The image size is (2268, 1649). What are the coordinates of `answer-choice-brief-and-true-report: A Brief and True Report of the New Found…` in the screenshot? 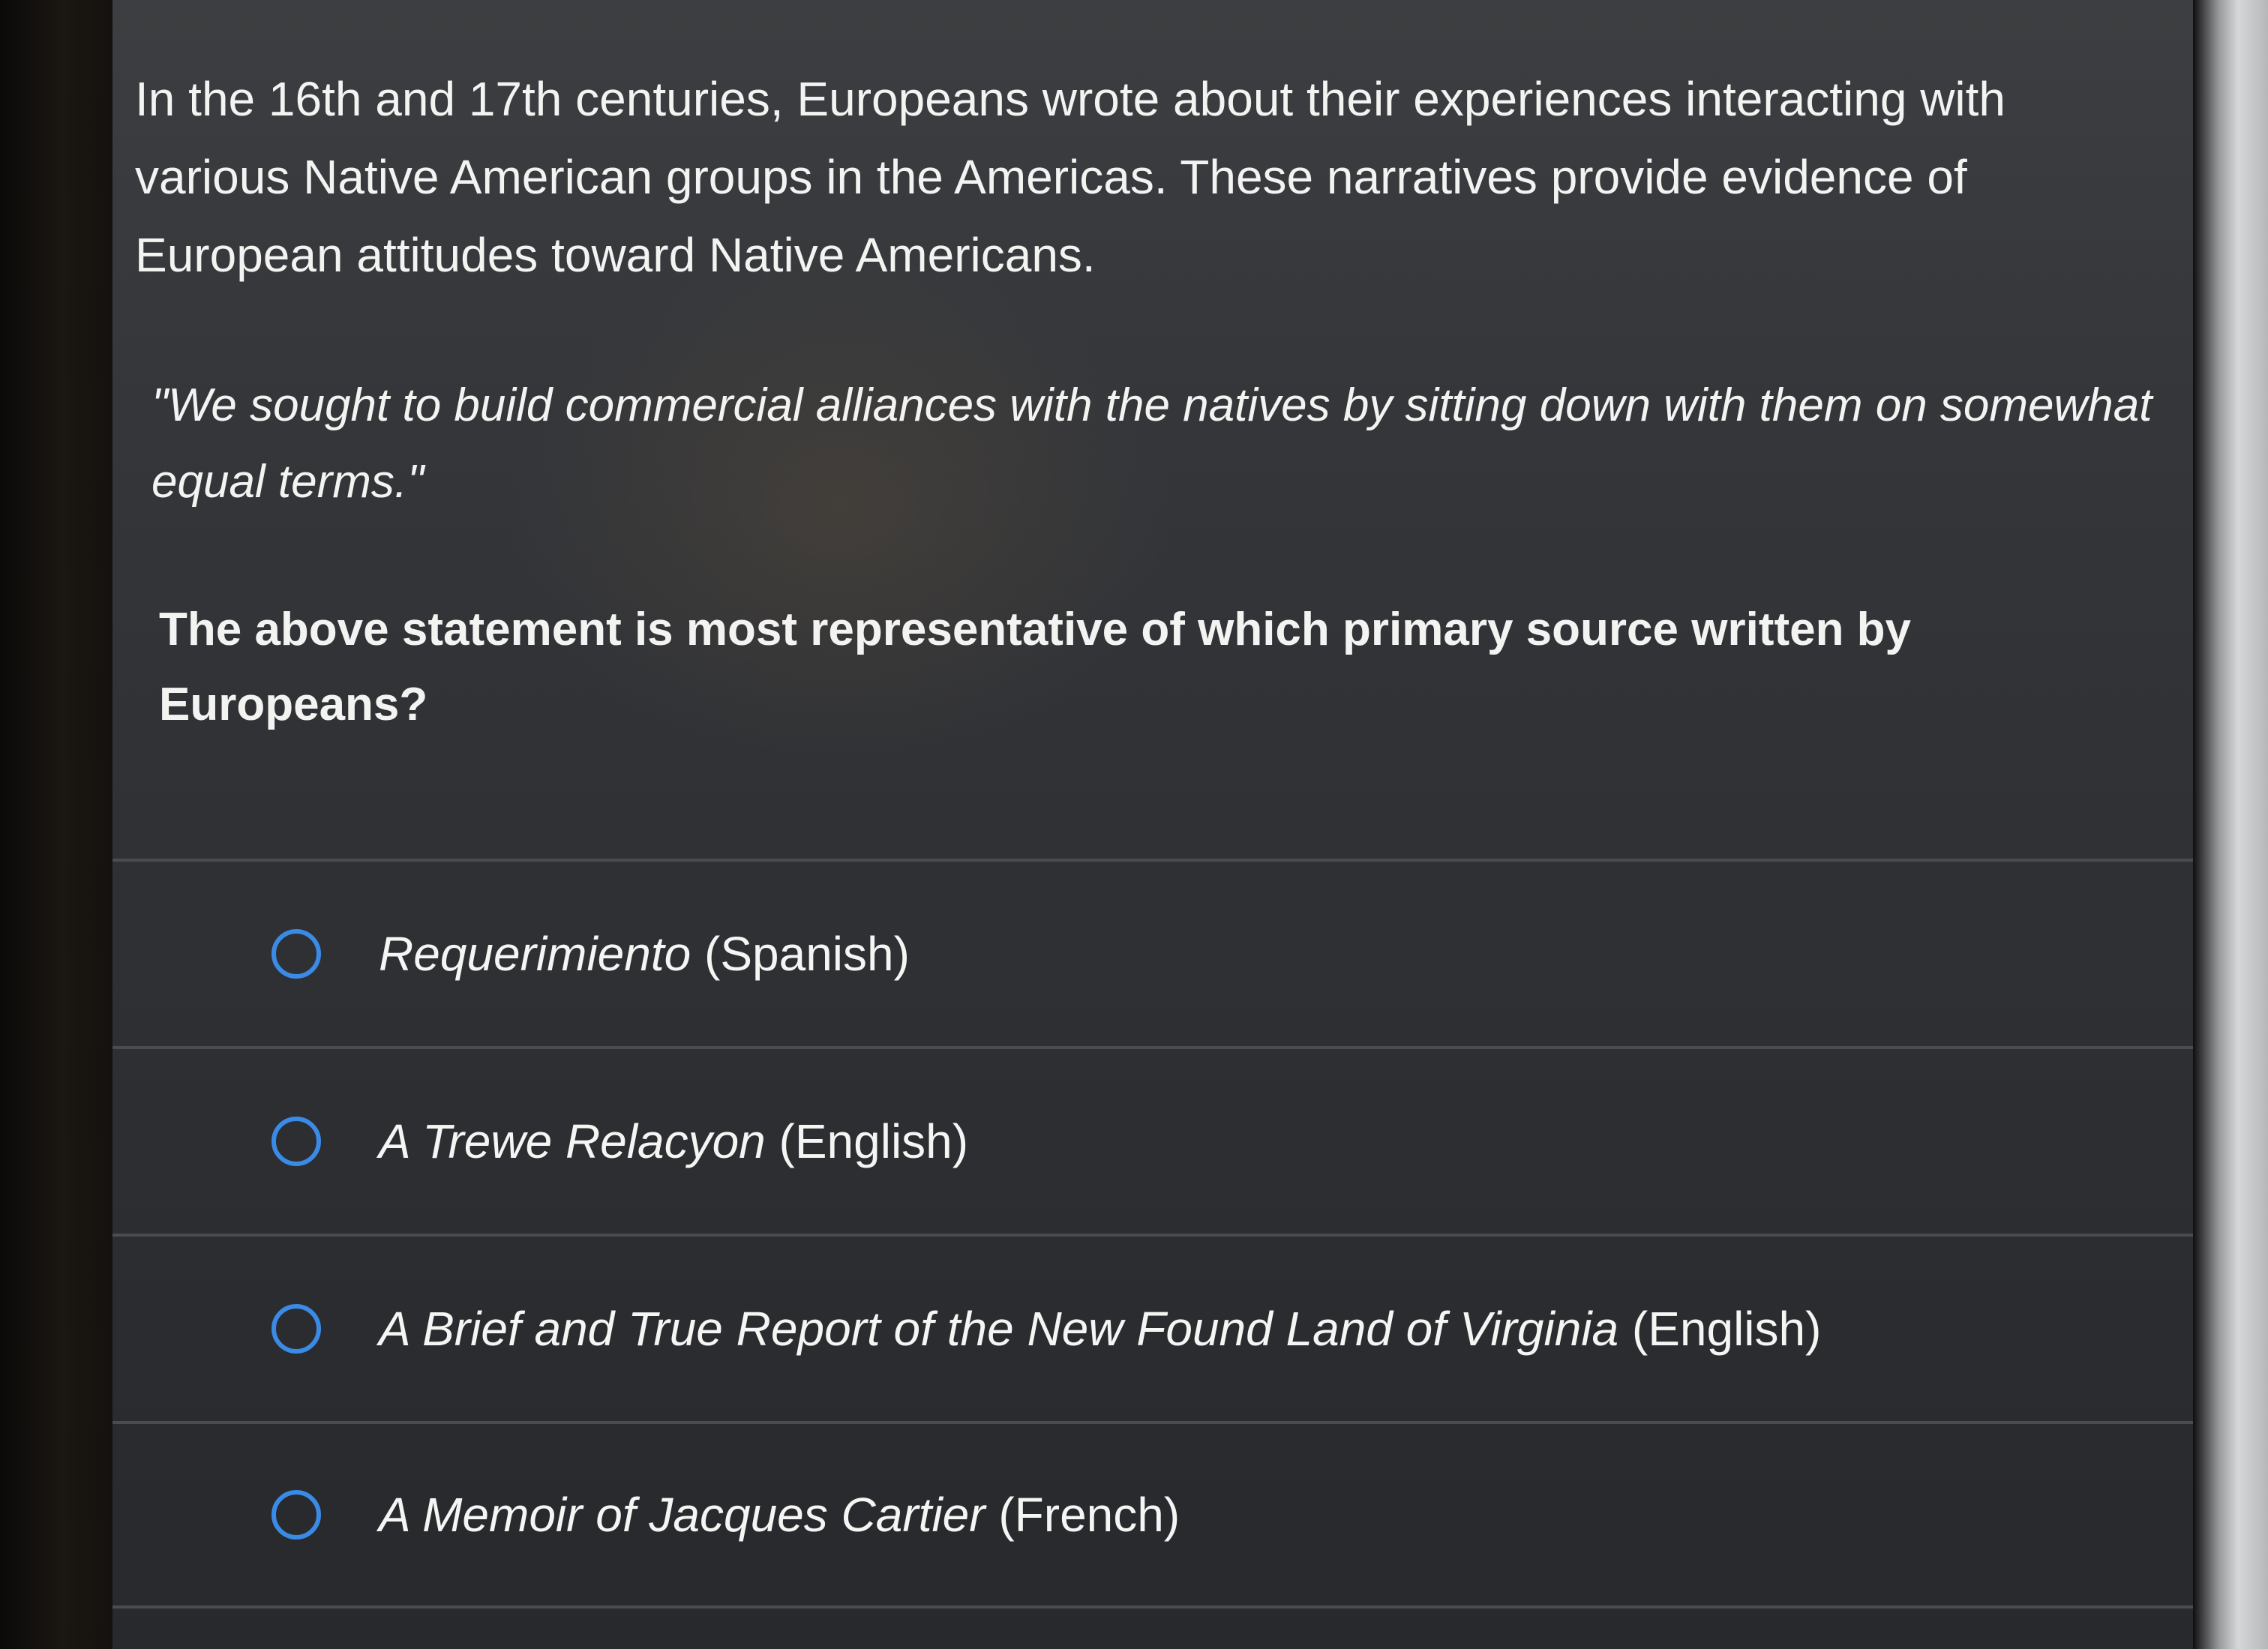 It's located at (1152, 1327).